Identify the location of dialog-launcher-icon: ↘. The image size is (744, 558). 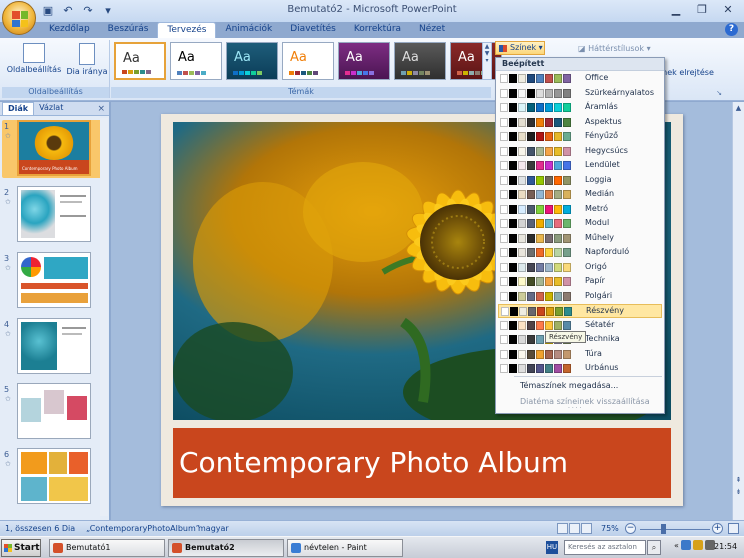
(719, 93).